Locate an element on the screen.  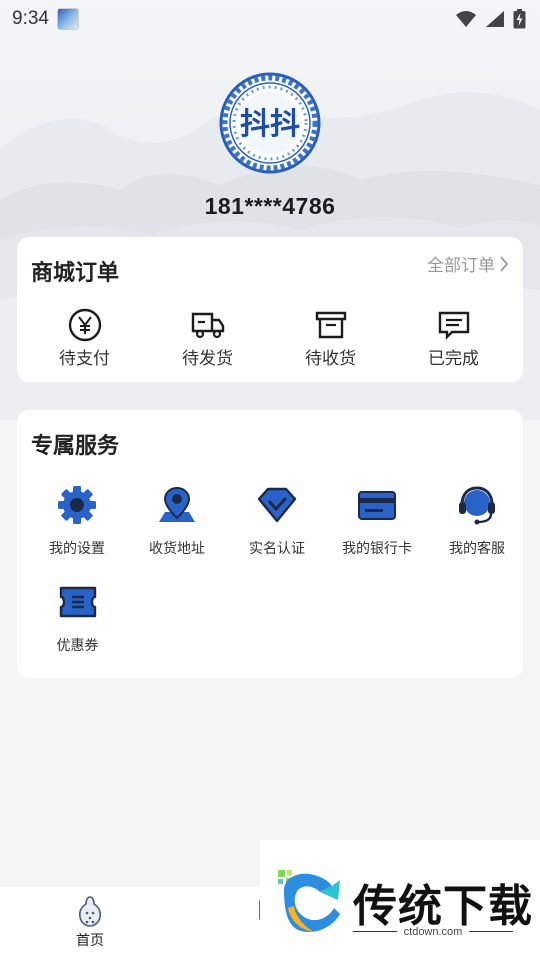
service-label: 我的设置 is located at coordinates (77, 549).